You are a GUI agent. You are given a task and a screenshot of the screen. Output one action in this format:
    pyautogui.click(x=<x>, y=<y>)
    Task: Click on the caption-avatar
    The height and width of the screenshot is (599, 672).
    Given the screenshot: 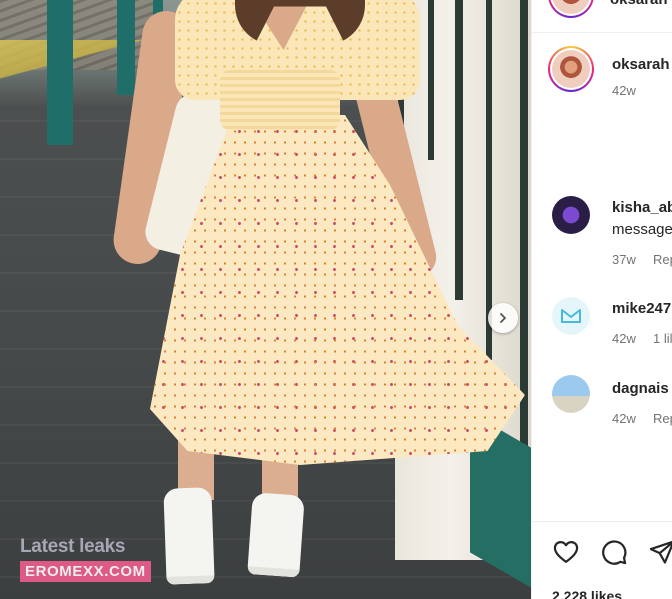 What is the action you would take?
    pyautogui.click(x=571, y=69)
    